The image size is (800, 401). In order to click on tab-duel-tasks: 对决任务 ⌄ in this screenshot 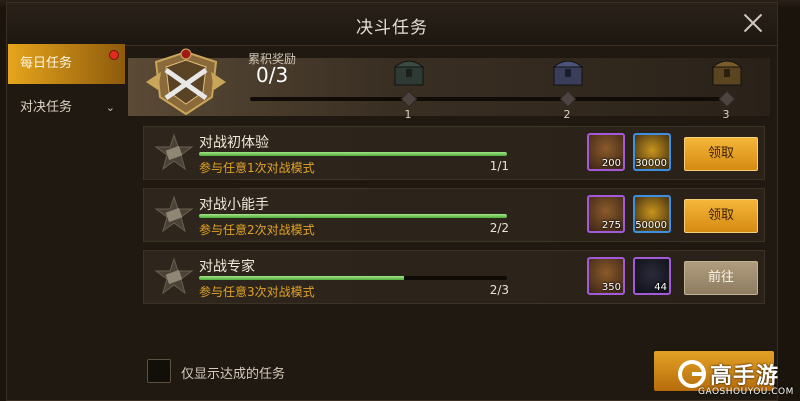, I will do `click(66, 108)`.